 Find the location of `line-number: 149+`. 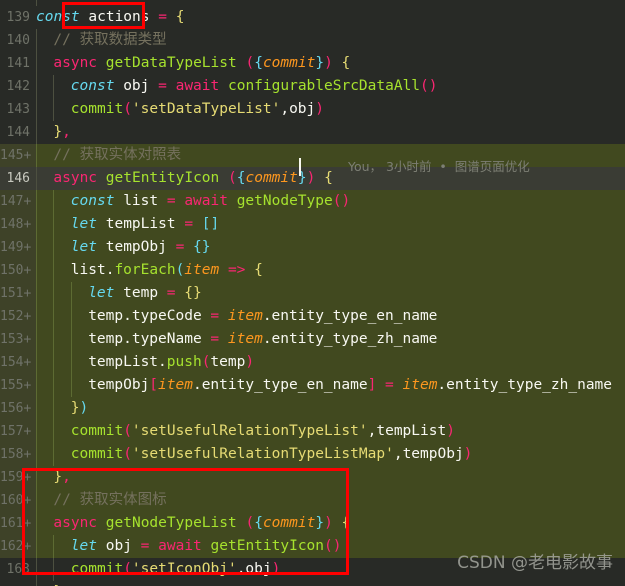

line-number: 149+ is located at coordinates (16, 247).